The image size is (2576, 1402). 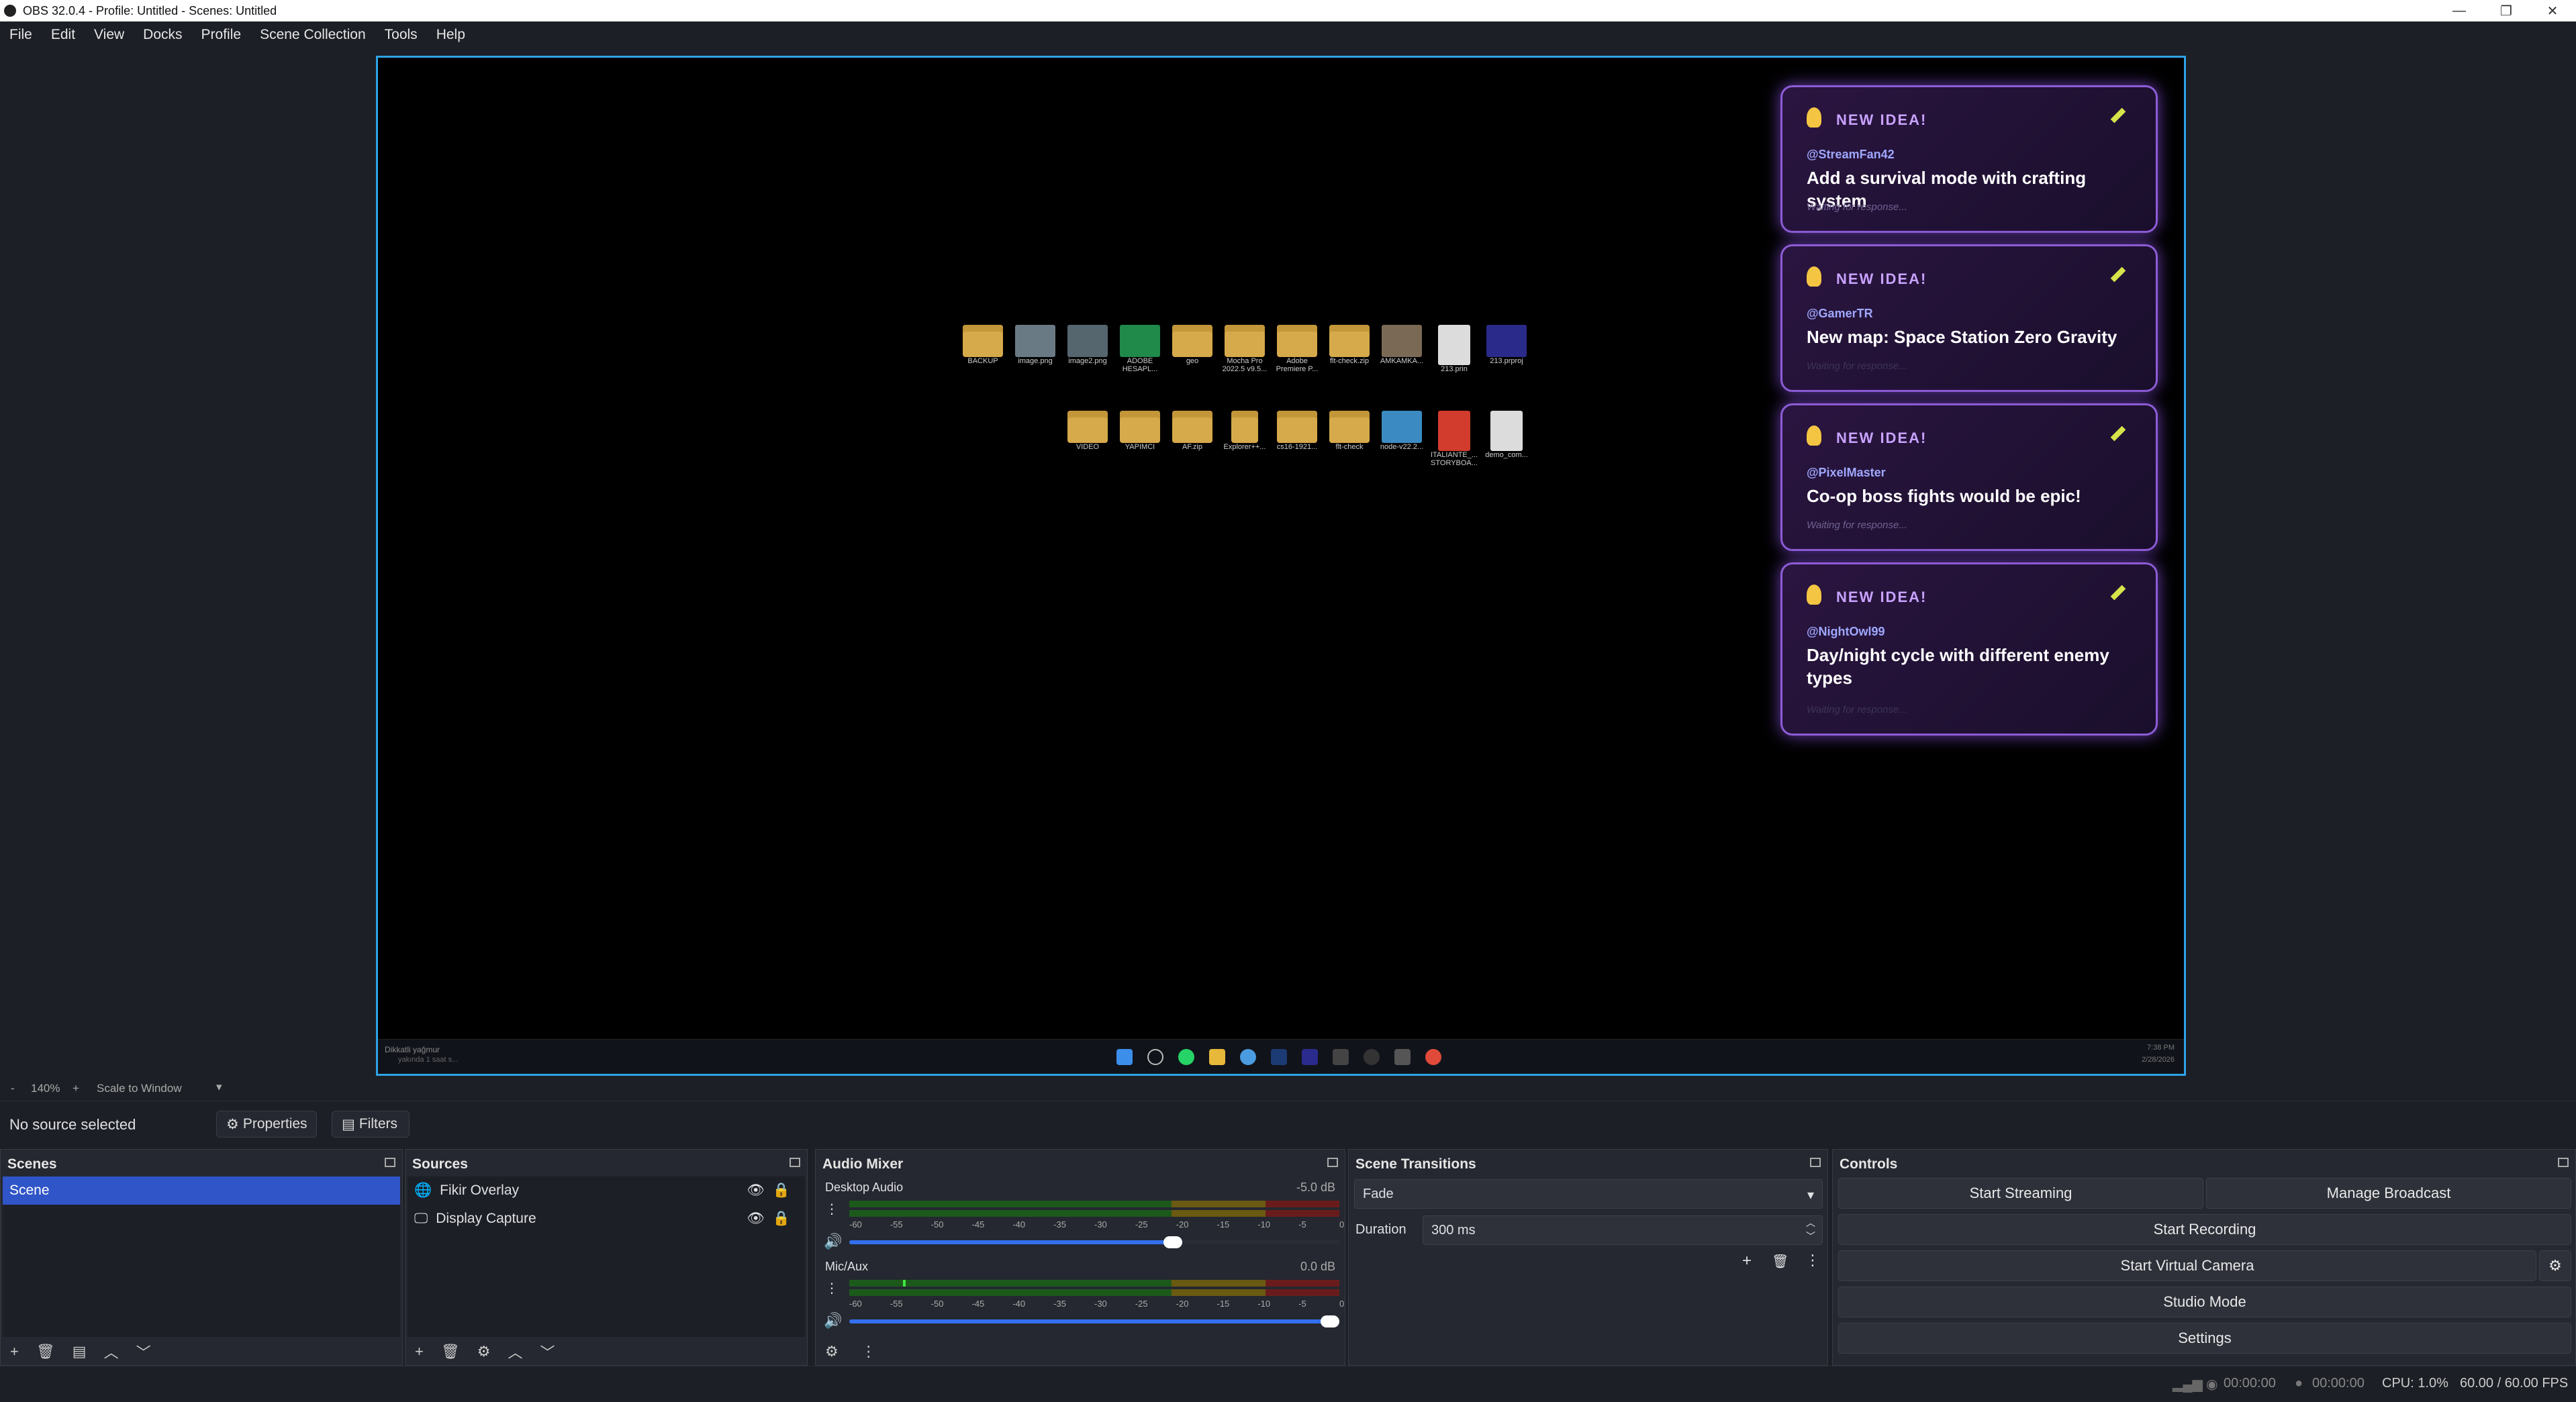 What do you see at coordinates (2514, 1383) in the screenshot?
I see `fps-readout: 60.00 / 60.00 FPS` at bounding box center [2514, 1383].